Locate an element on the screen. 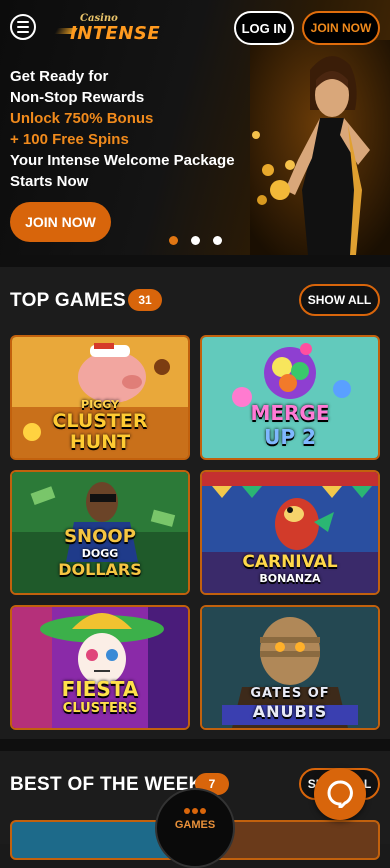  header-join-button: JOIN NOW is located at coordinates (341, 28).